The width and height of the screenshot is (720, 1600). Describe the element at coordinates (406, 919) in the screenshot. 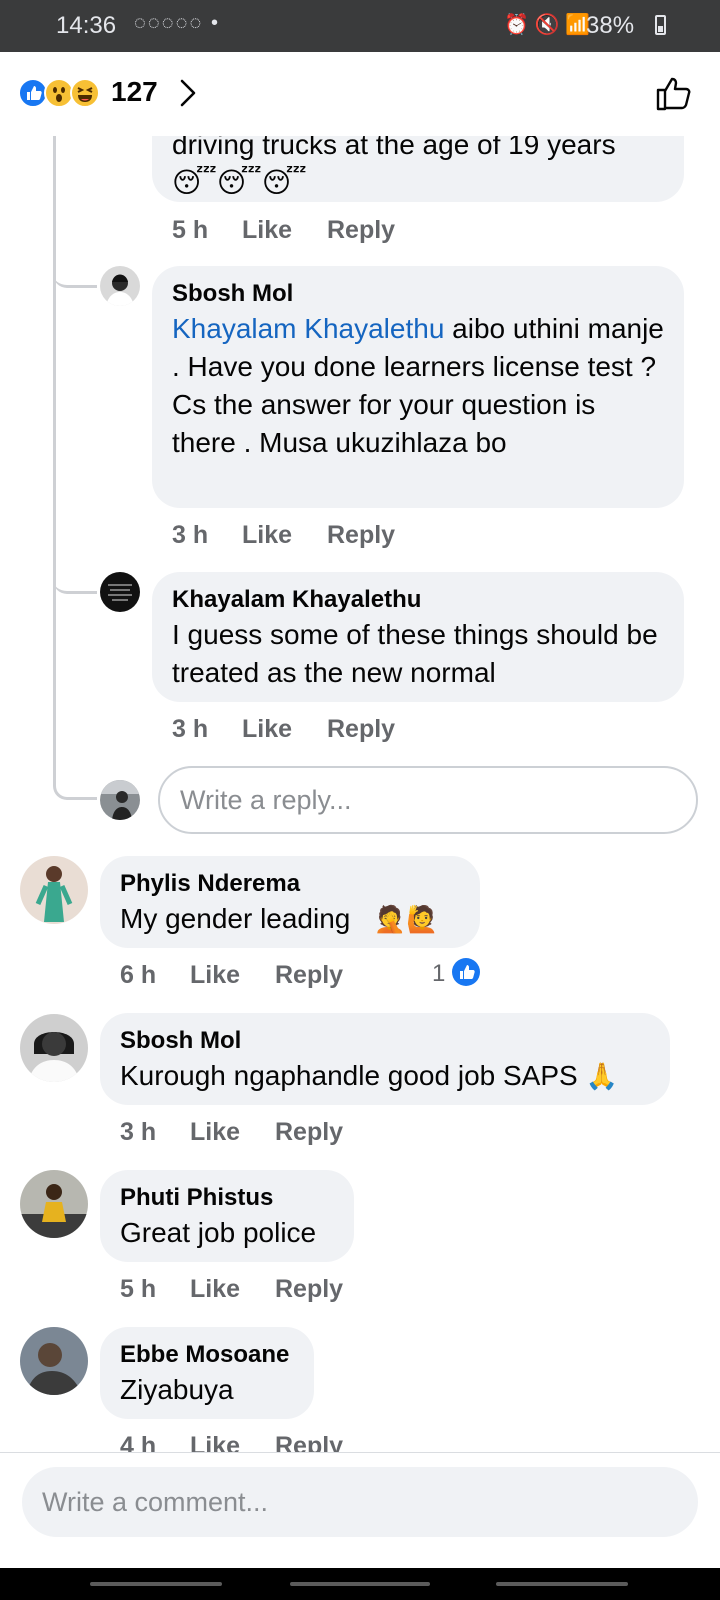

I see `comment-emojis: 🤦🙋` at that location.